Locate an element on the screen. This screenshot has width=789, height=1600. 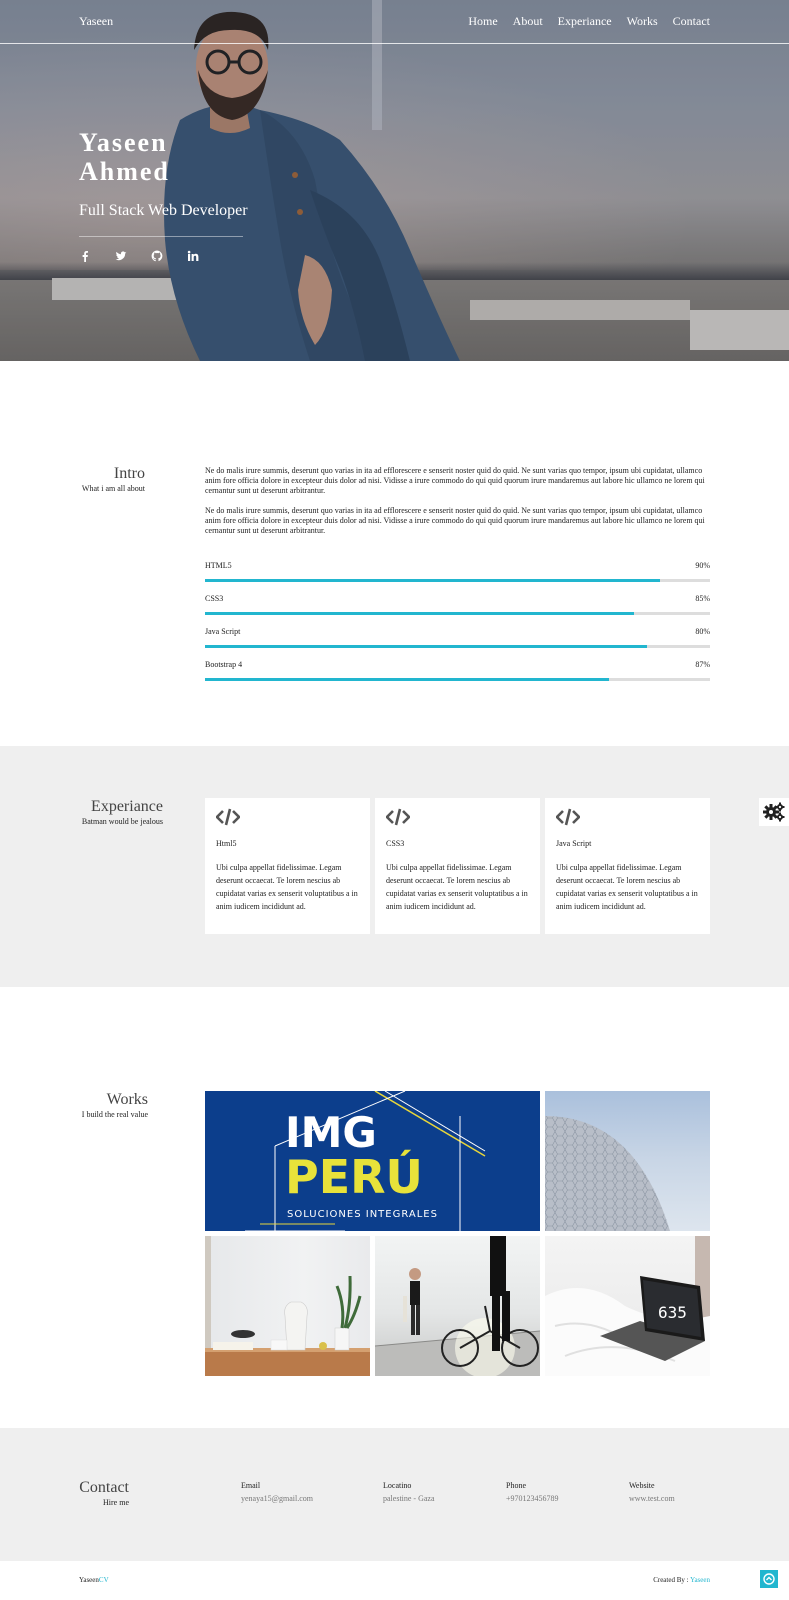
gear-icon is located at coordinates (774, 812).